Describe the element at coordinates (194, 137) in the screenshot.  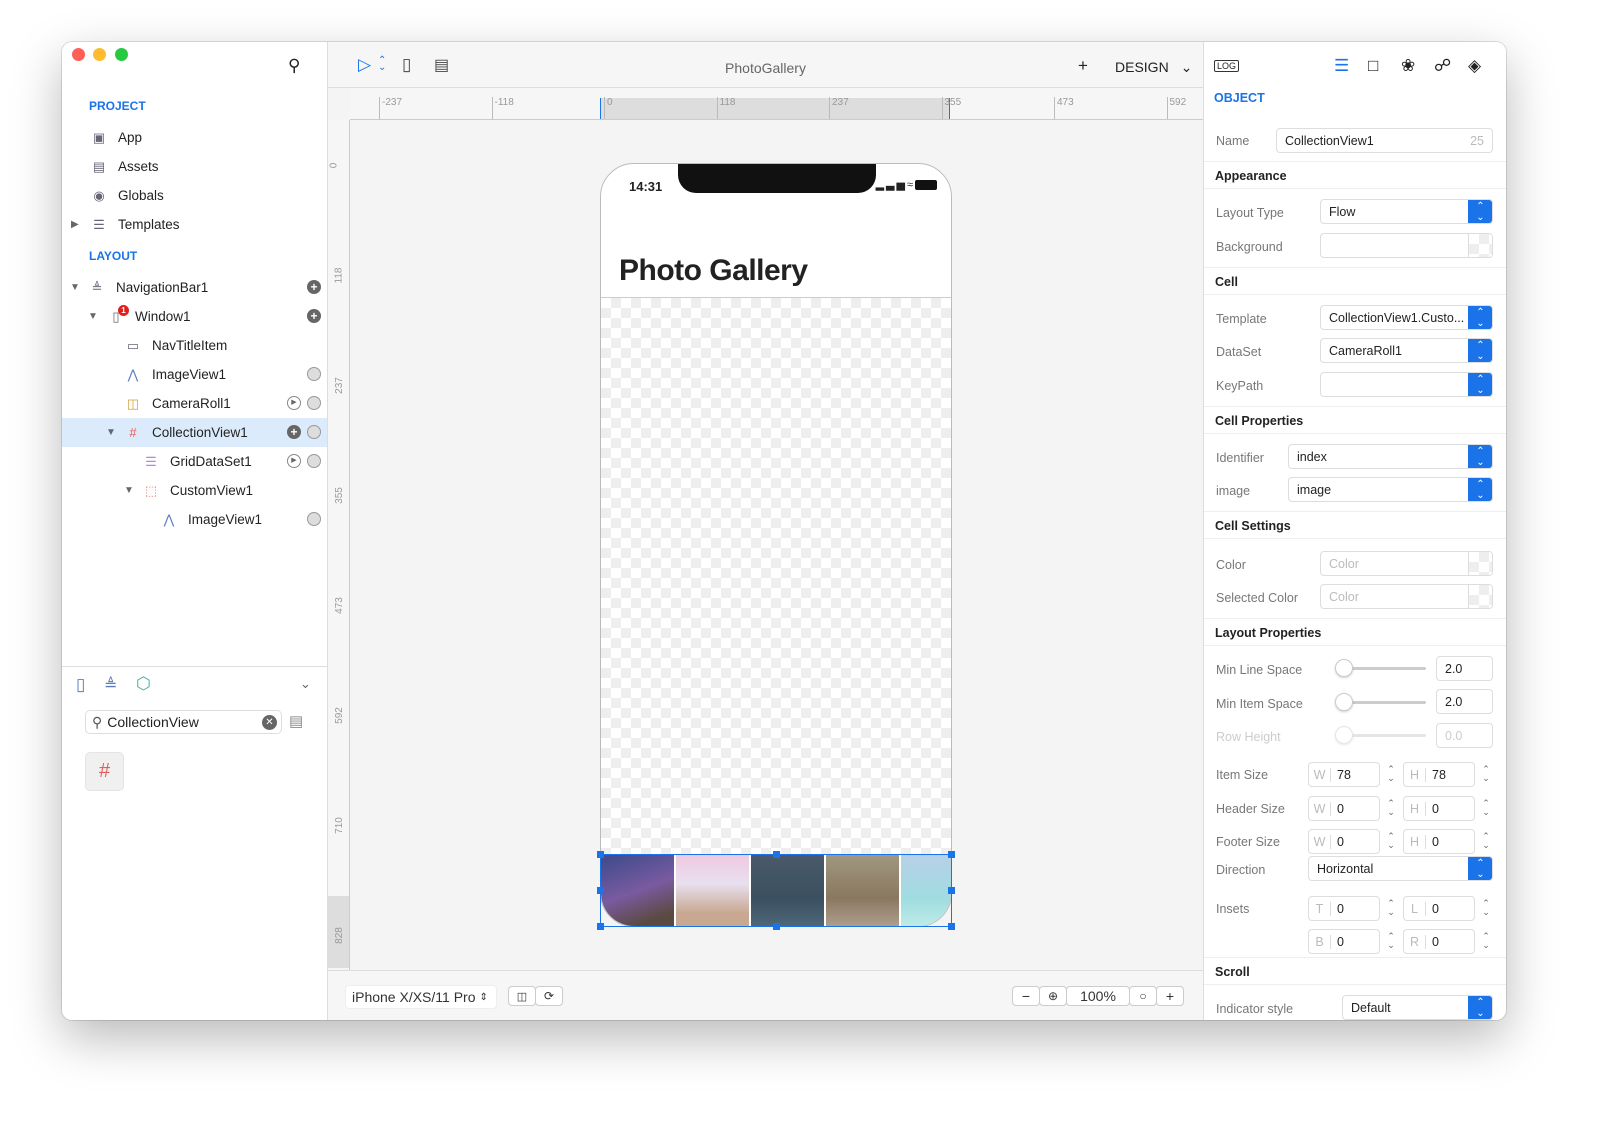
I see `sidebar-item-app: ▣ App` at that location.